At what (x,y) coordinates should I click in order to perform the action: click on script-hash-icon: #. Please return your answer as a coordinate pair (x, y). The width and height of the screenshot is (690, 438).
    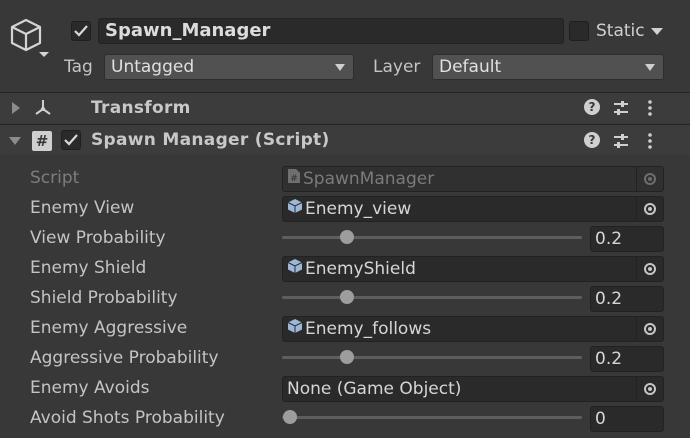
    Looking at the image, I should click on (42, 141).